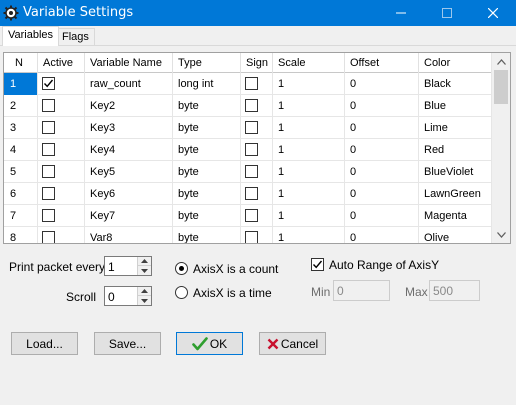 The width and height of the screenshot is (516, 405). What do you see at coordinates (447, 13) in the screenshot?
I see `maximize-button` at bounding box center [447, 13].